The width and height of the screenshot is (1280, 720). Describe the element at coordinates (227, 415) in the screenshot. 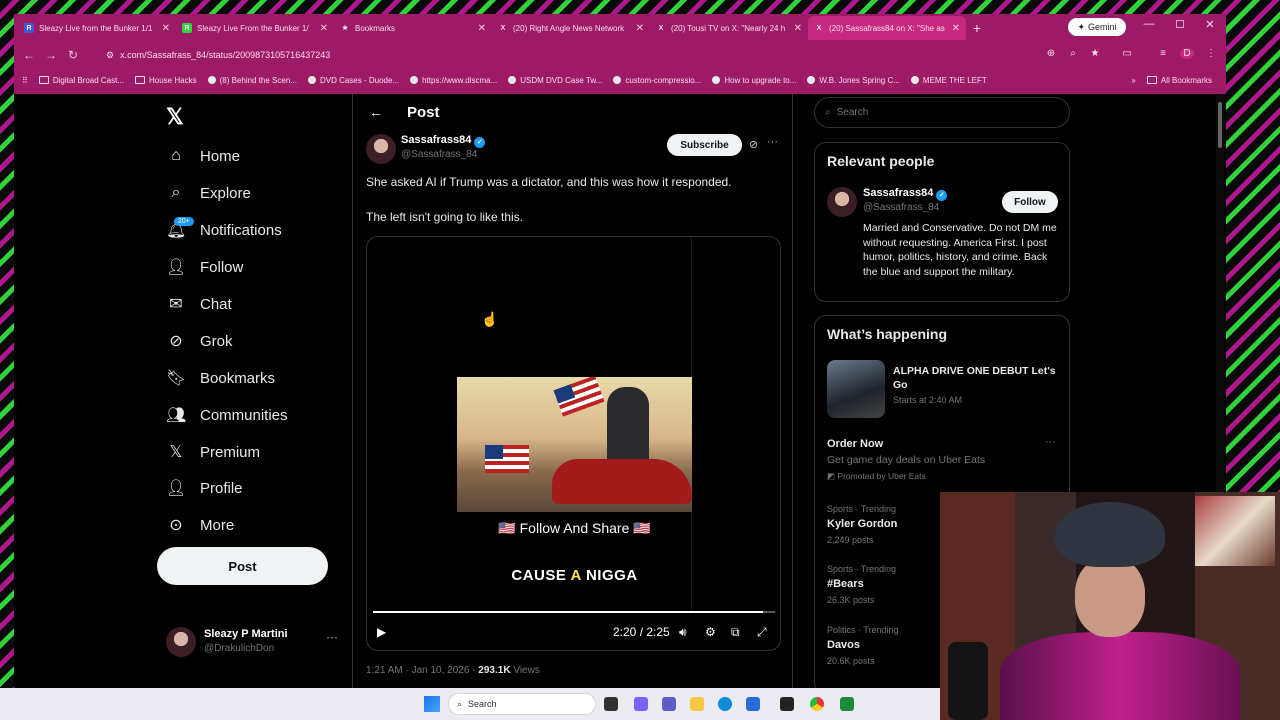

I see `nav-item-communities: 👥︎ Communities` at that location.